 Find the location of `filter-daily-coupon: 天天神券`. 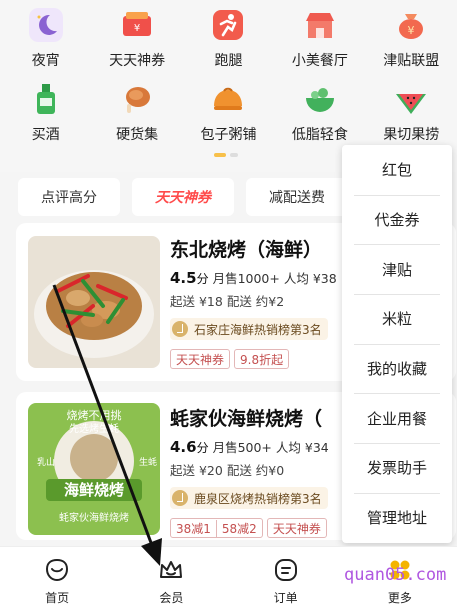

filter-daily-coupon: 天天神券 is located at coordinates (183, 197).